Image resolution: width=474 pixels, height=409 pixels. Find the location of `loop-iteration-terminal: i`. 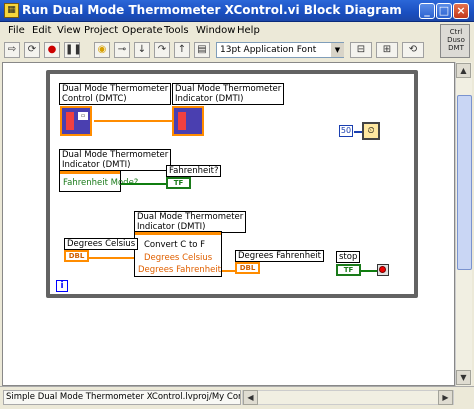

loop-iteration-terminal: i is located at coordinates (62, 286).